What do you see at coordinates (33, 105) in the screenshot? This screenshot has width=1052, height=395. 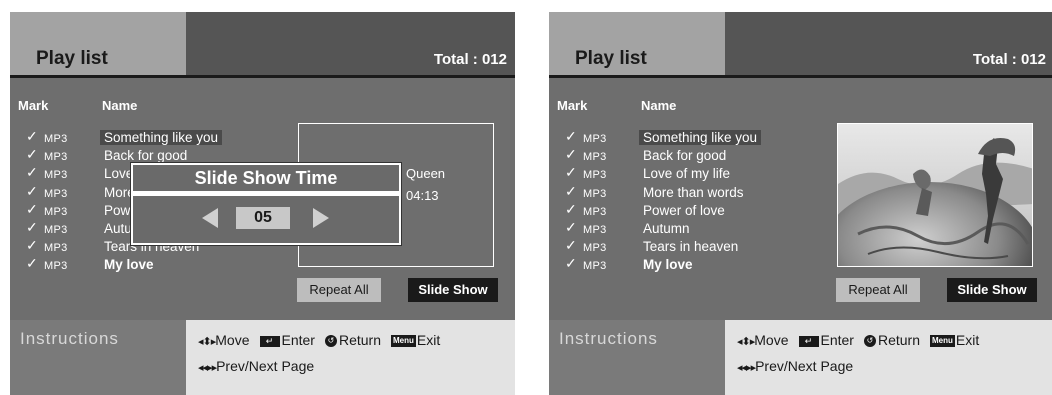 I see `column-mark: Mark` at bounding box center [33, 105].